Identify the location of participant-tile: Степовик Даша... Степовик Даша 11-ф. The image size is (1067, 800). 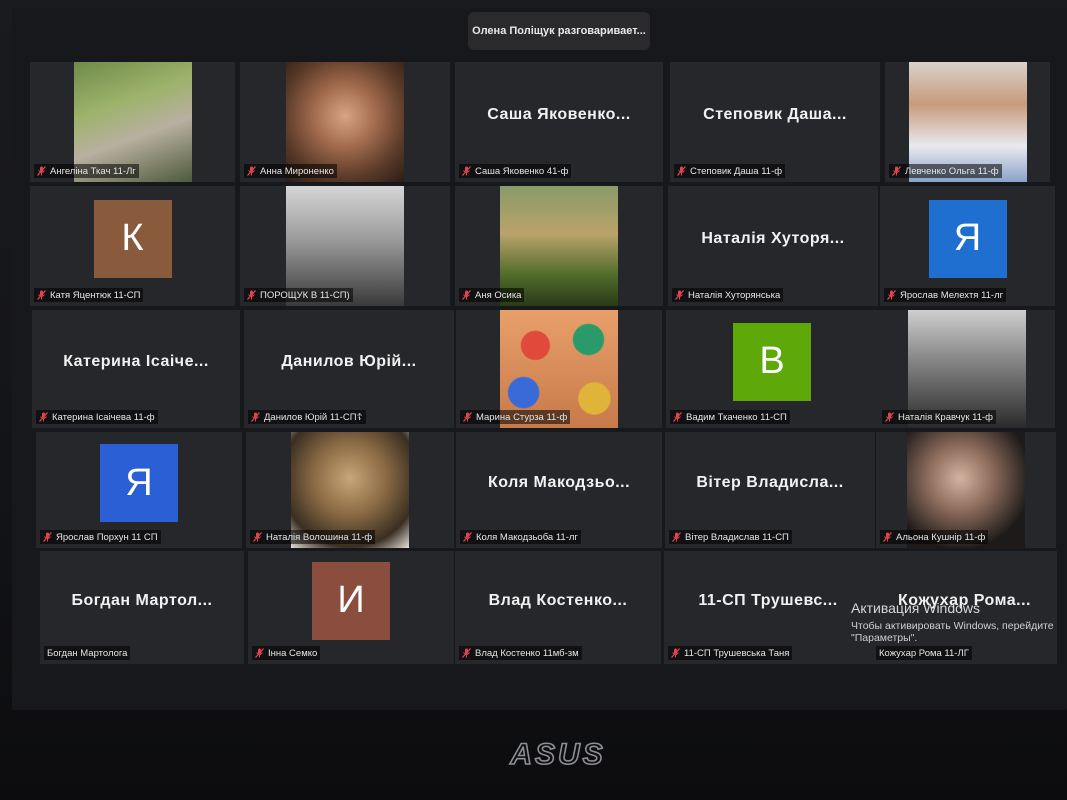
(775, 122).